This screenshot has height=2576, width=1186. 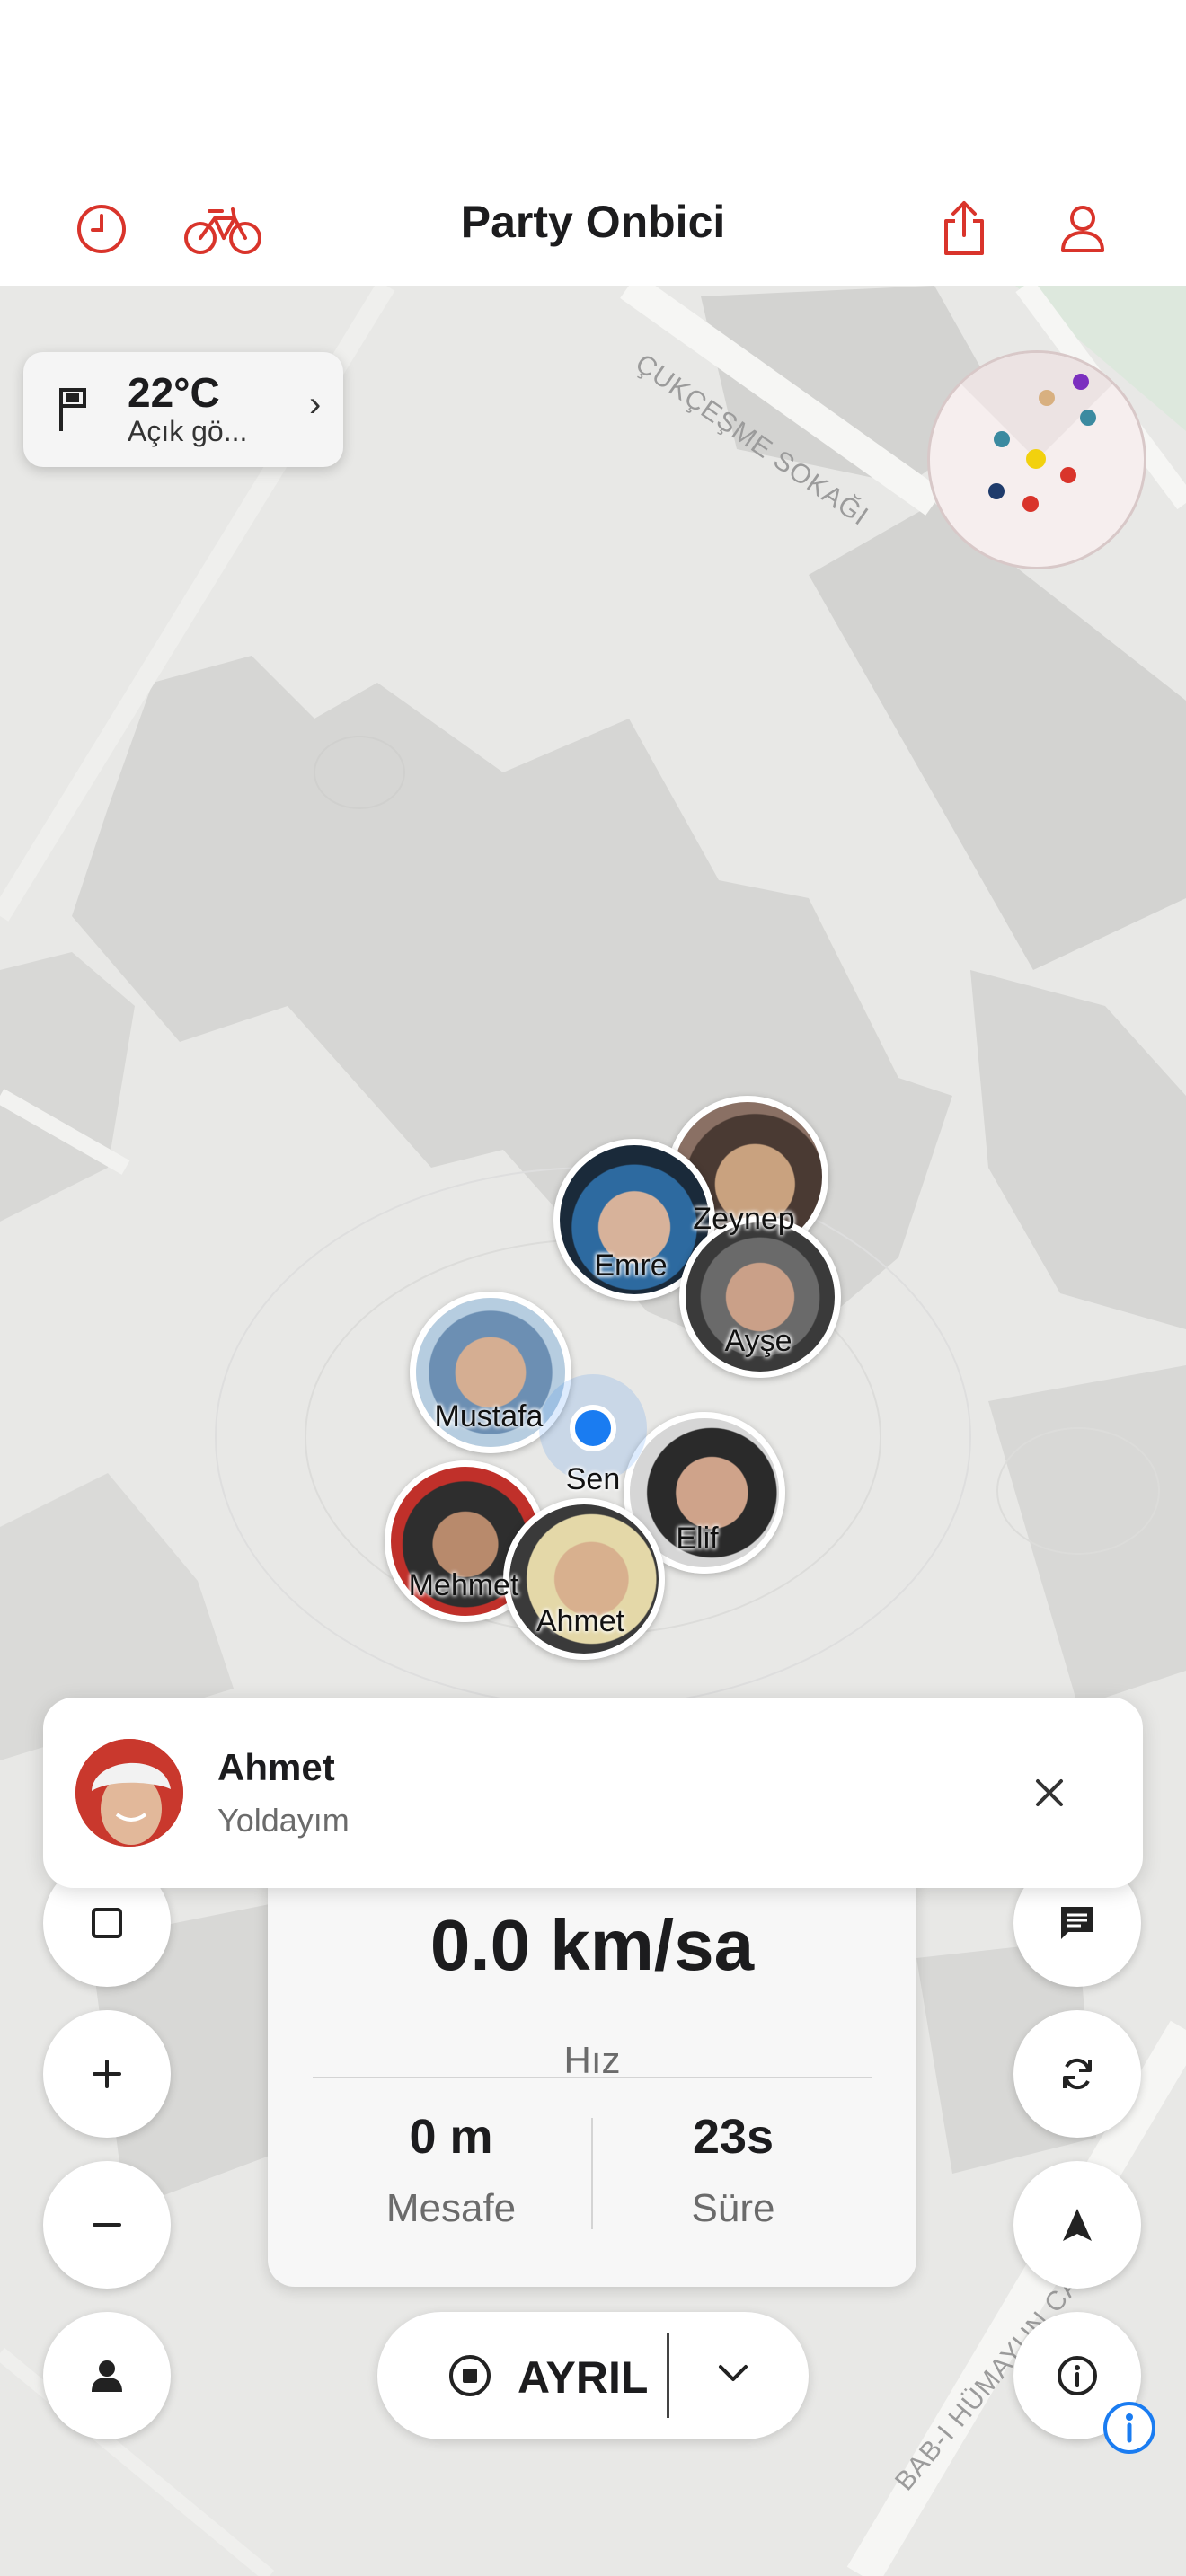 I want to click on rider-label: Ahmet, so click(x=580, y=1621).